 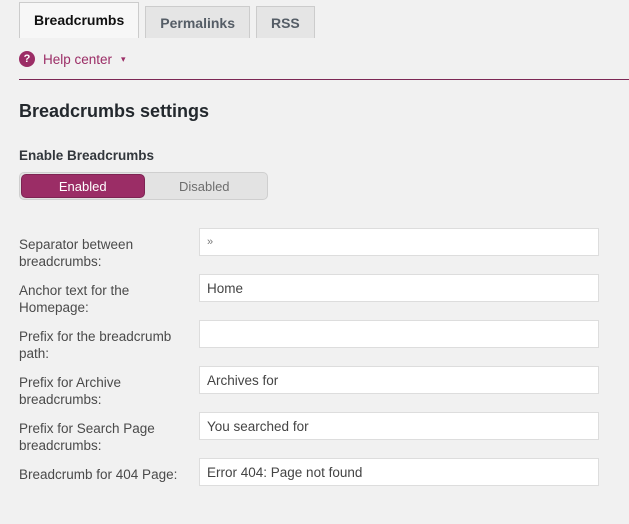 I want to click on page-title: Breadcrumbs settings, so click(x=114, y=111).